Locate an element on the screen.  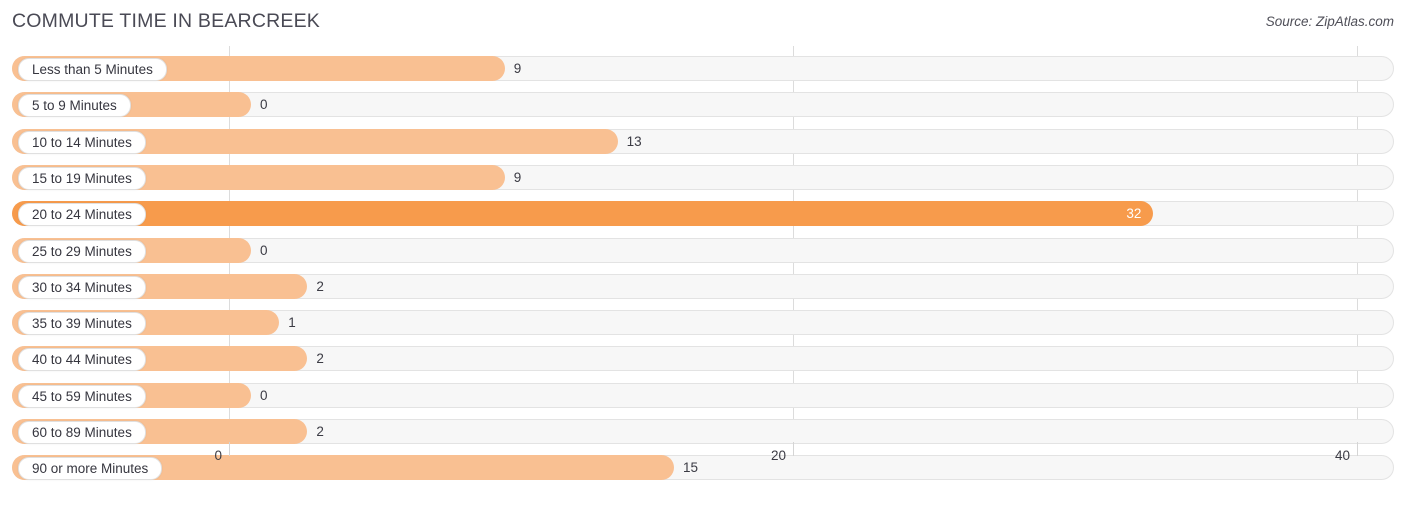
bar-label: Less than 5 Minutes is located at coordinates (92, 69).